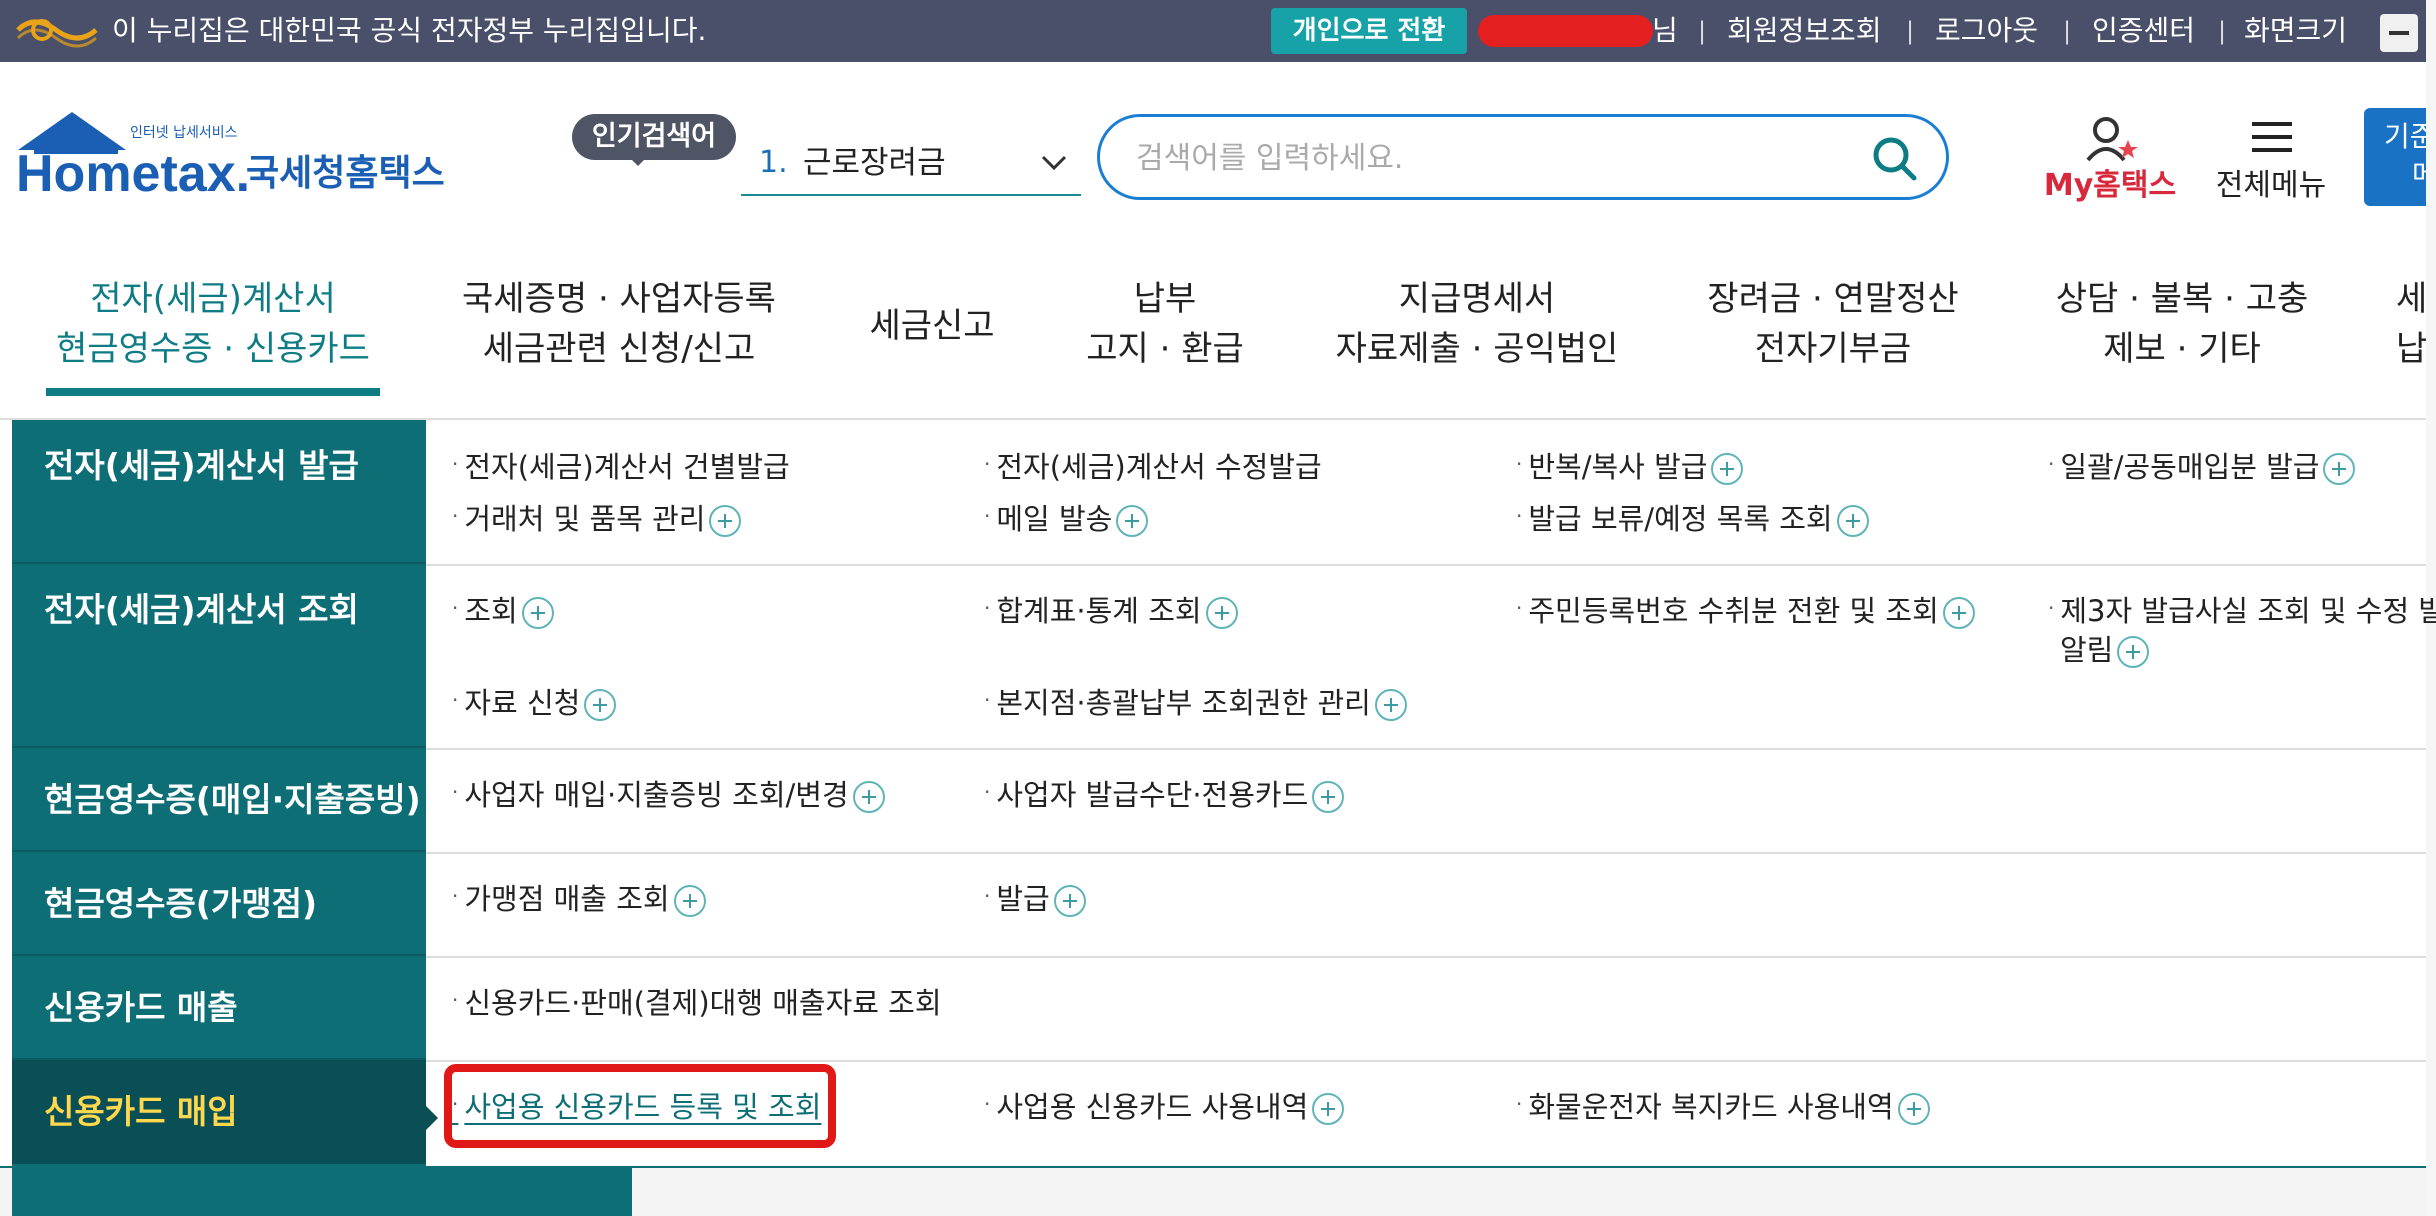 Image resolution: width=2436 pixels, height=1216 pixels. I want to click on link-issue: · 발급, so click(1035, 897).